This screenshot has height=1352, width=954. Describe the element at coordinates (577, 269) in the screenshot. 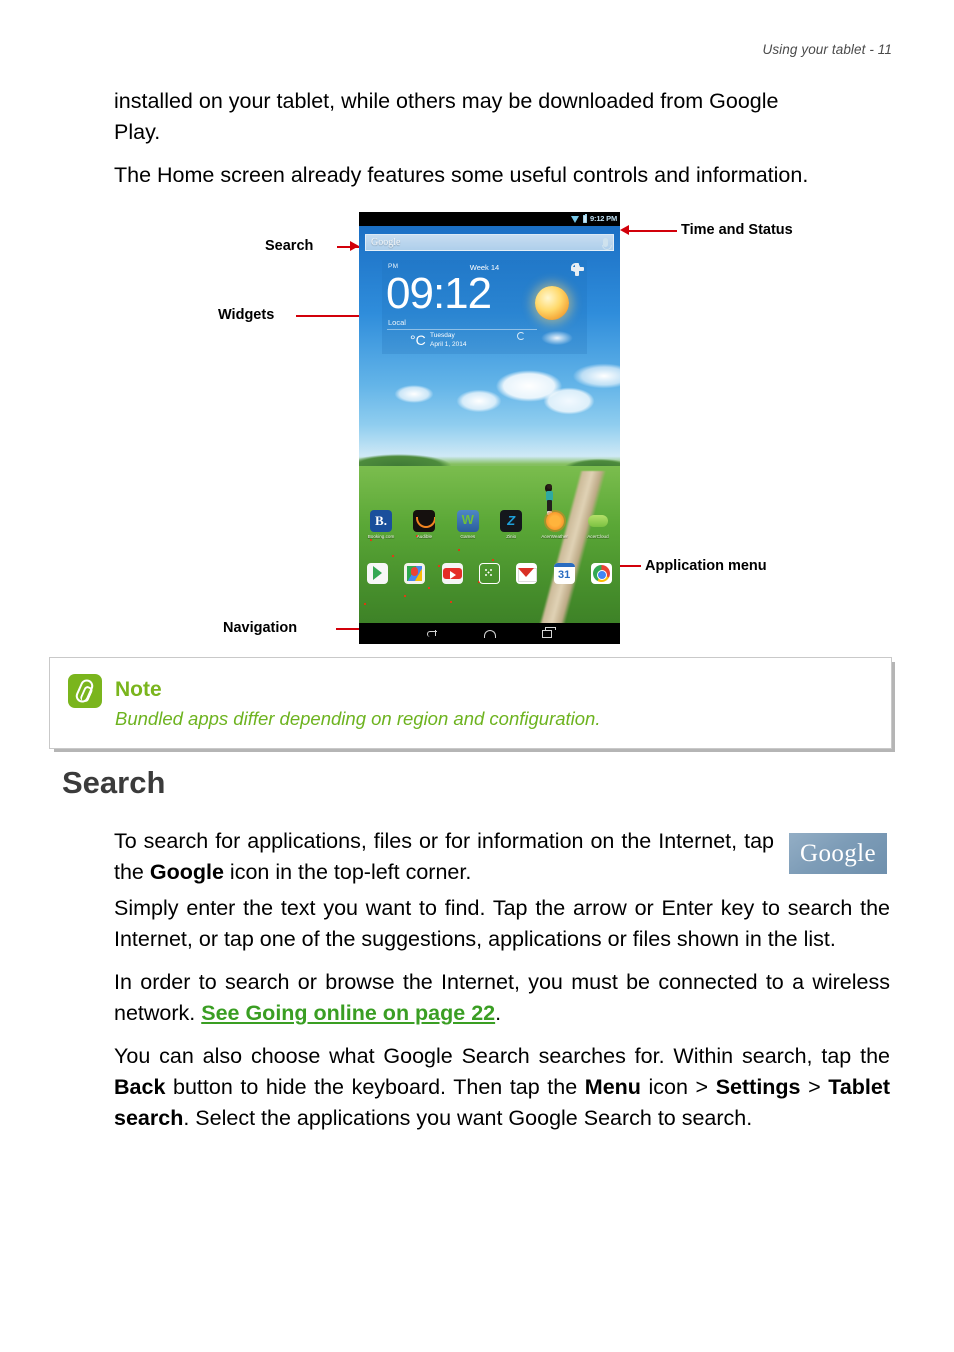

I see `gear-icon` at that location.